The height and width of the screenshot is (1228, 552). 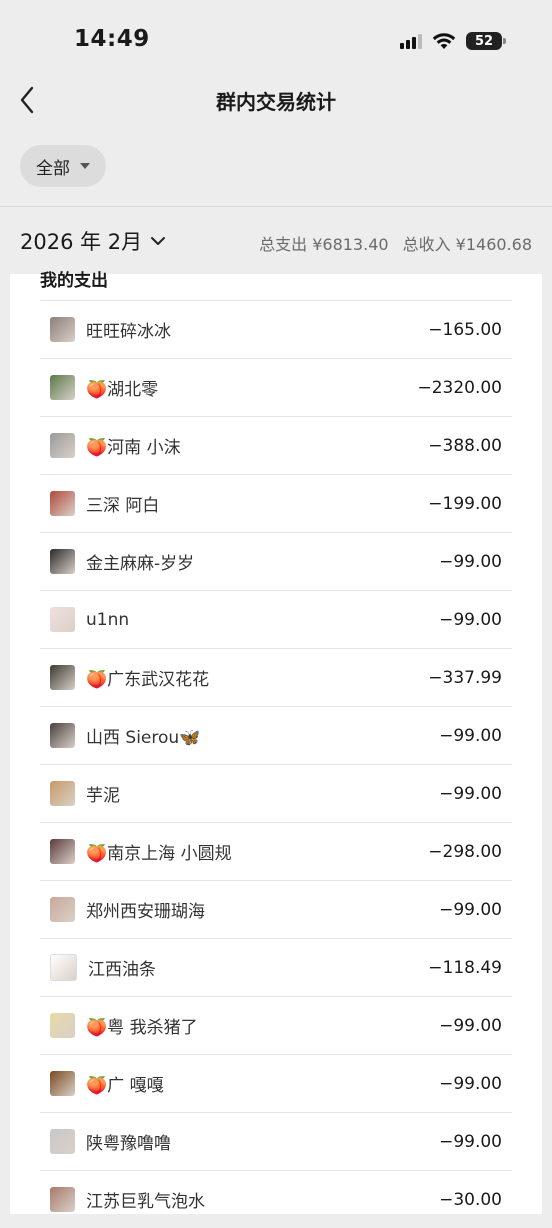 What do you see at coordinates (465, 329) in the screenshot?
I see `amount: −165.00` at bounding box center [465, 329].